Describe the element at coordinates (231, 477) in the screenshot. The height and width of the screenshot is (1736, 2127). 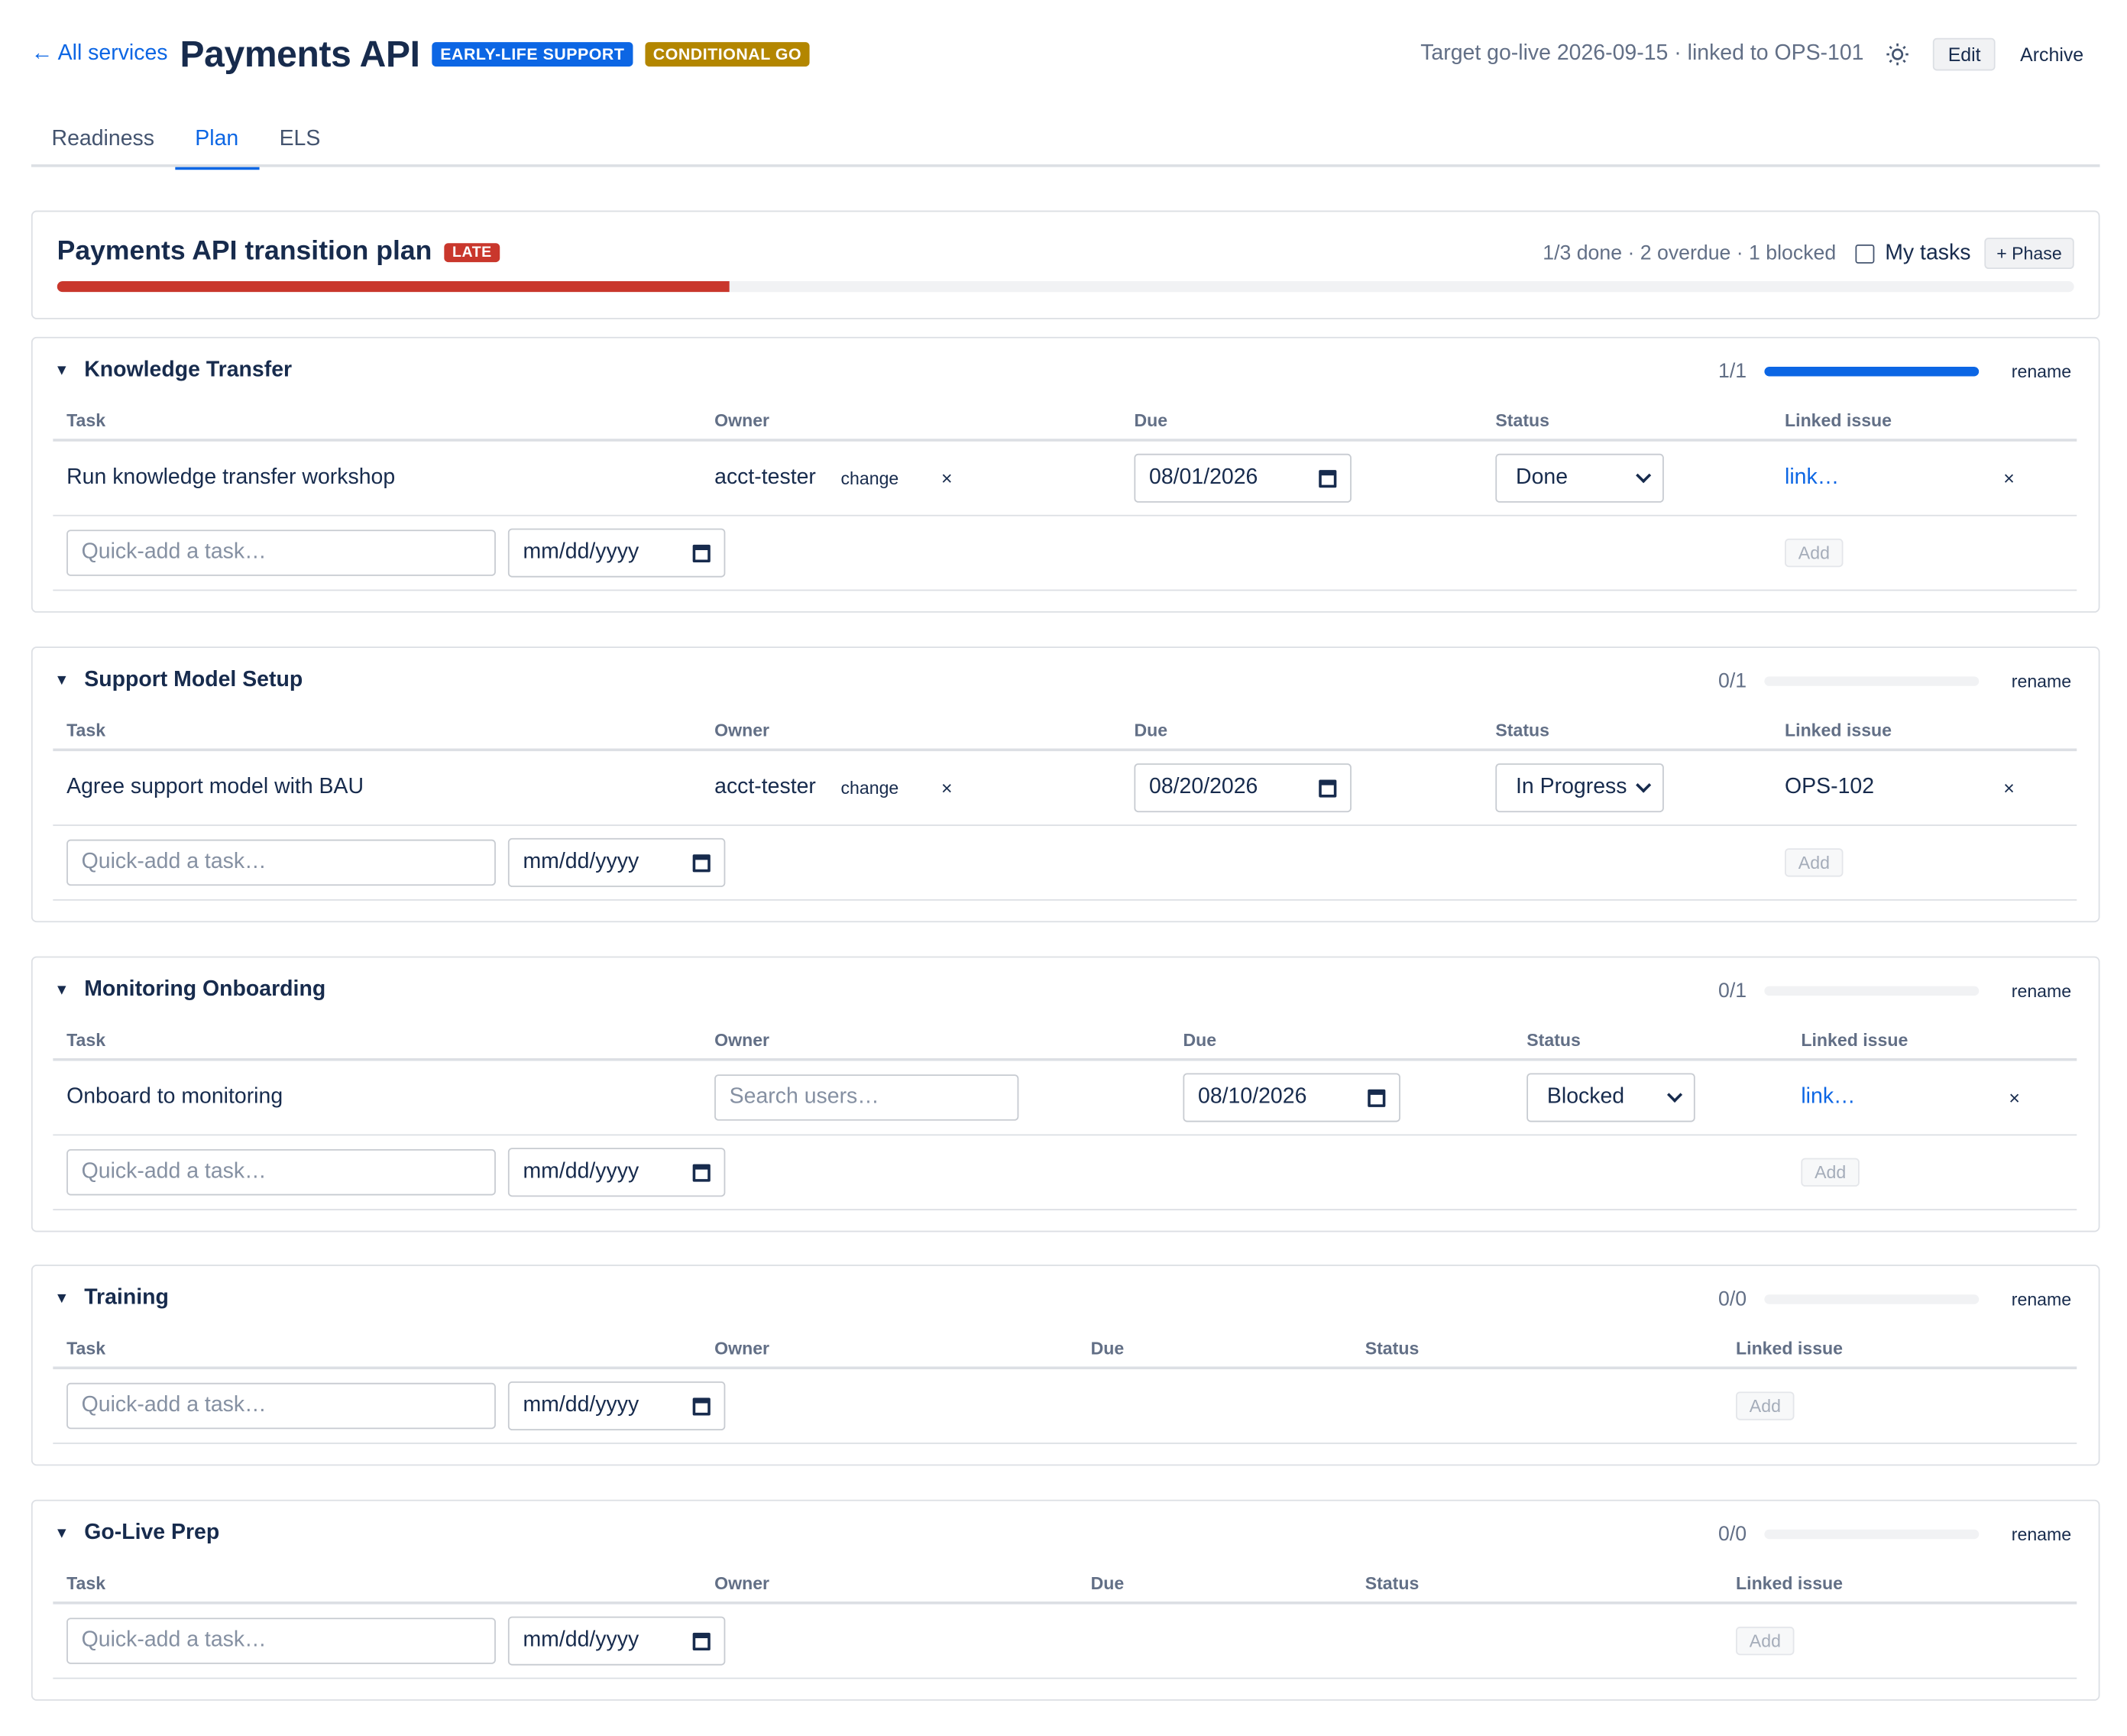
I see `task-name: Run knowledge transfer workshop` at that location.